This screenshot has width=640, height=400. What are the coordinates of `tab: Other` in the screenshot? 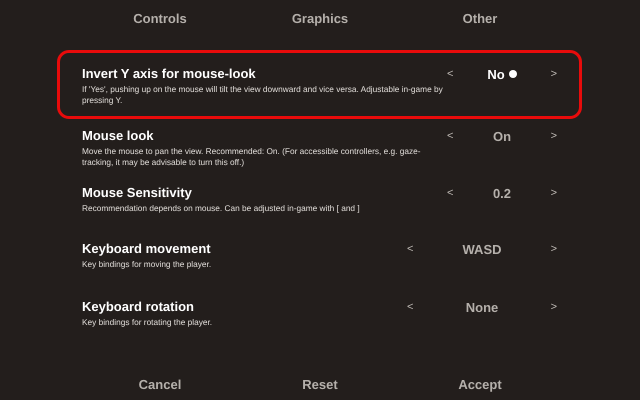 It's located at (480, 18).